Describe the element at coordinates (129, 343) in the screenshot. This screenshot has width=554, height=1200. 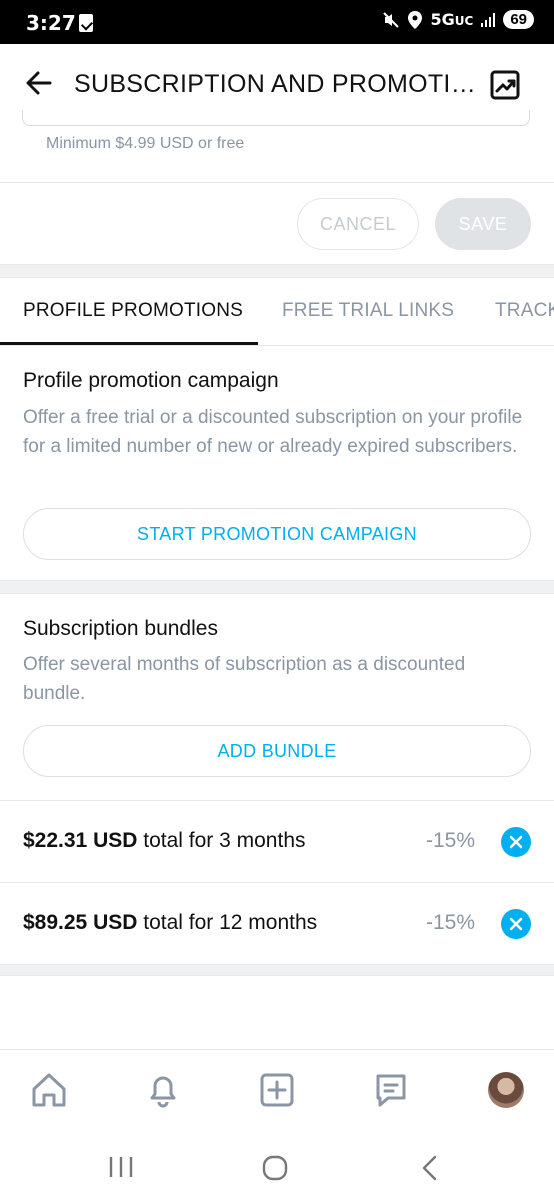
I see `active-tab-indicator` at that location.